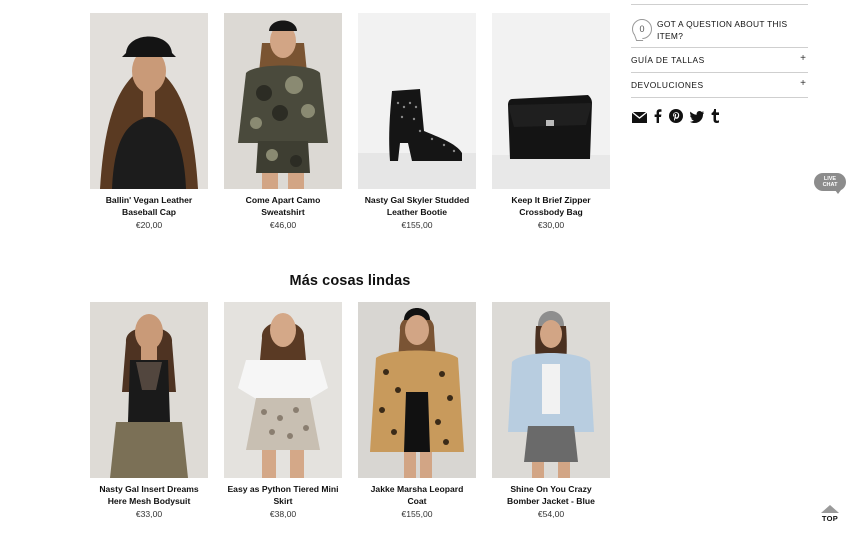 The image size is (850, 535). Describe the element at coordinates (715, 118) in the screenshot. I see `tumblr-icon` at that location.